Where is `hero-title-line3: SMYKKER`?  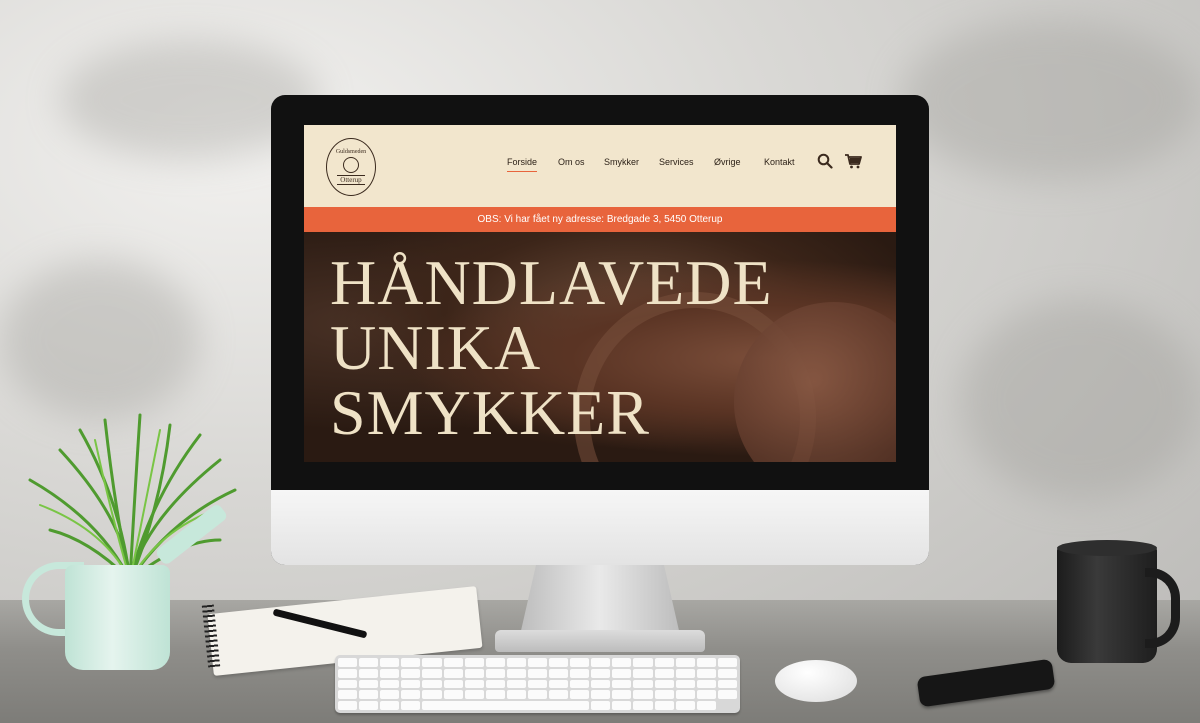 hero-title-line3: SMYKKER is located at coordinates (490, 412).